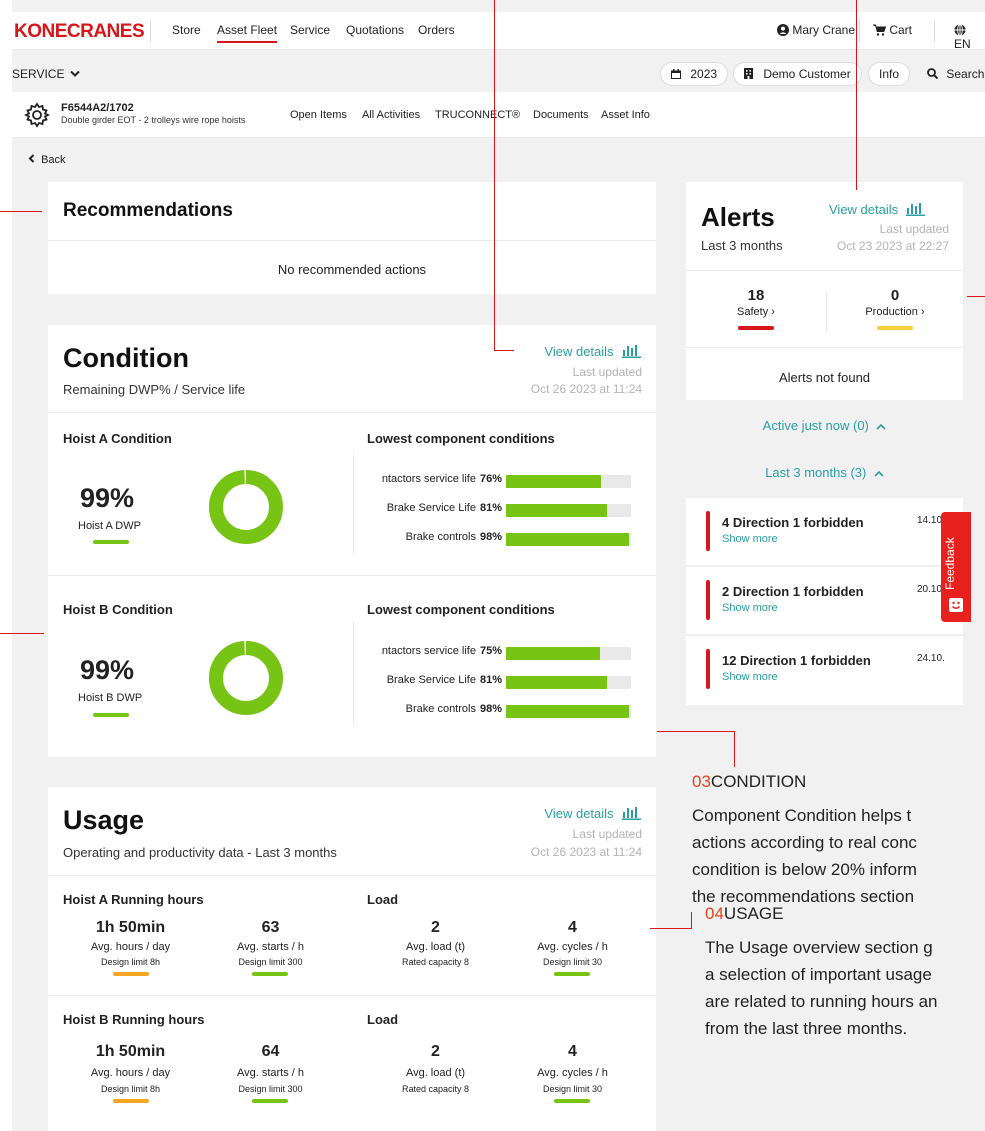  What do you see at coordinates (807, 74) in the screenshot?
I see `customer-label: Demo Customer` at bounding box center [807, 74].